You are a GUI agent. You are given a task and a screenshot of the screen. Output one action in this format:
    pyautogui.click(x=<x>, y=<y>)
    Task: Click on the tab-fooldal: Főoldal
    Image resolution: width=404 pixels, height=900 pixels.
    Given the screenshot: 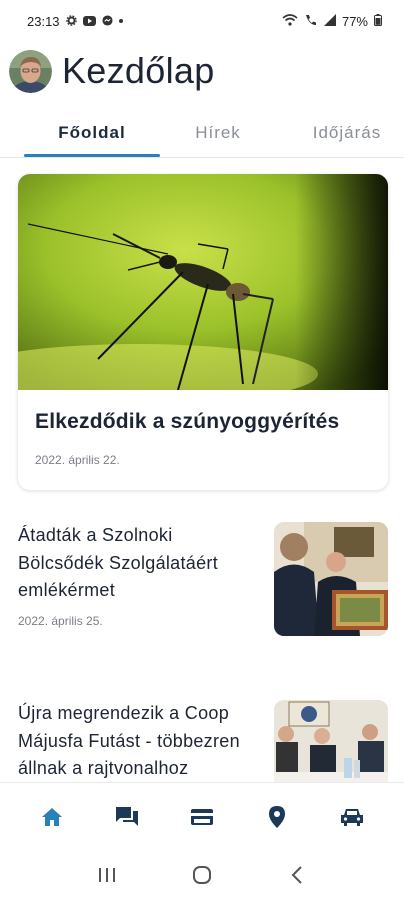 What is the action you would take?
    pyautogui.click(x=92, y=133)
    